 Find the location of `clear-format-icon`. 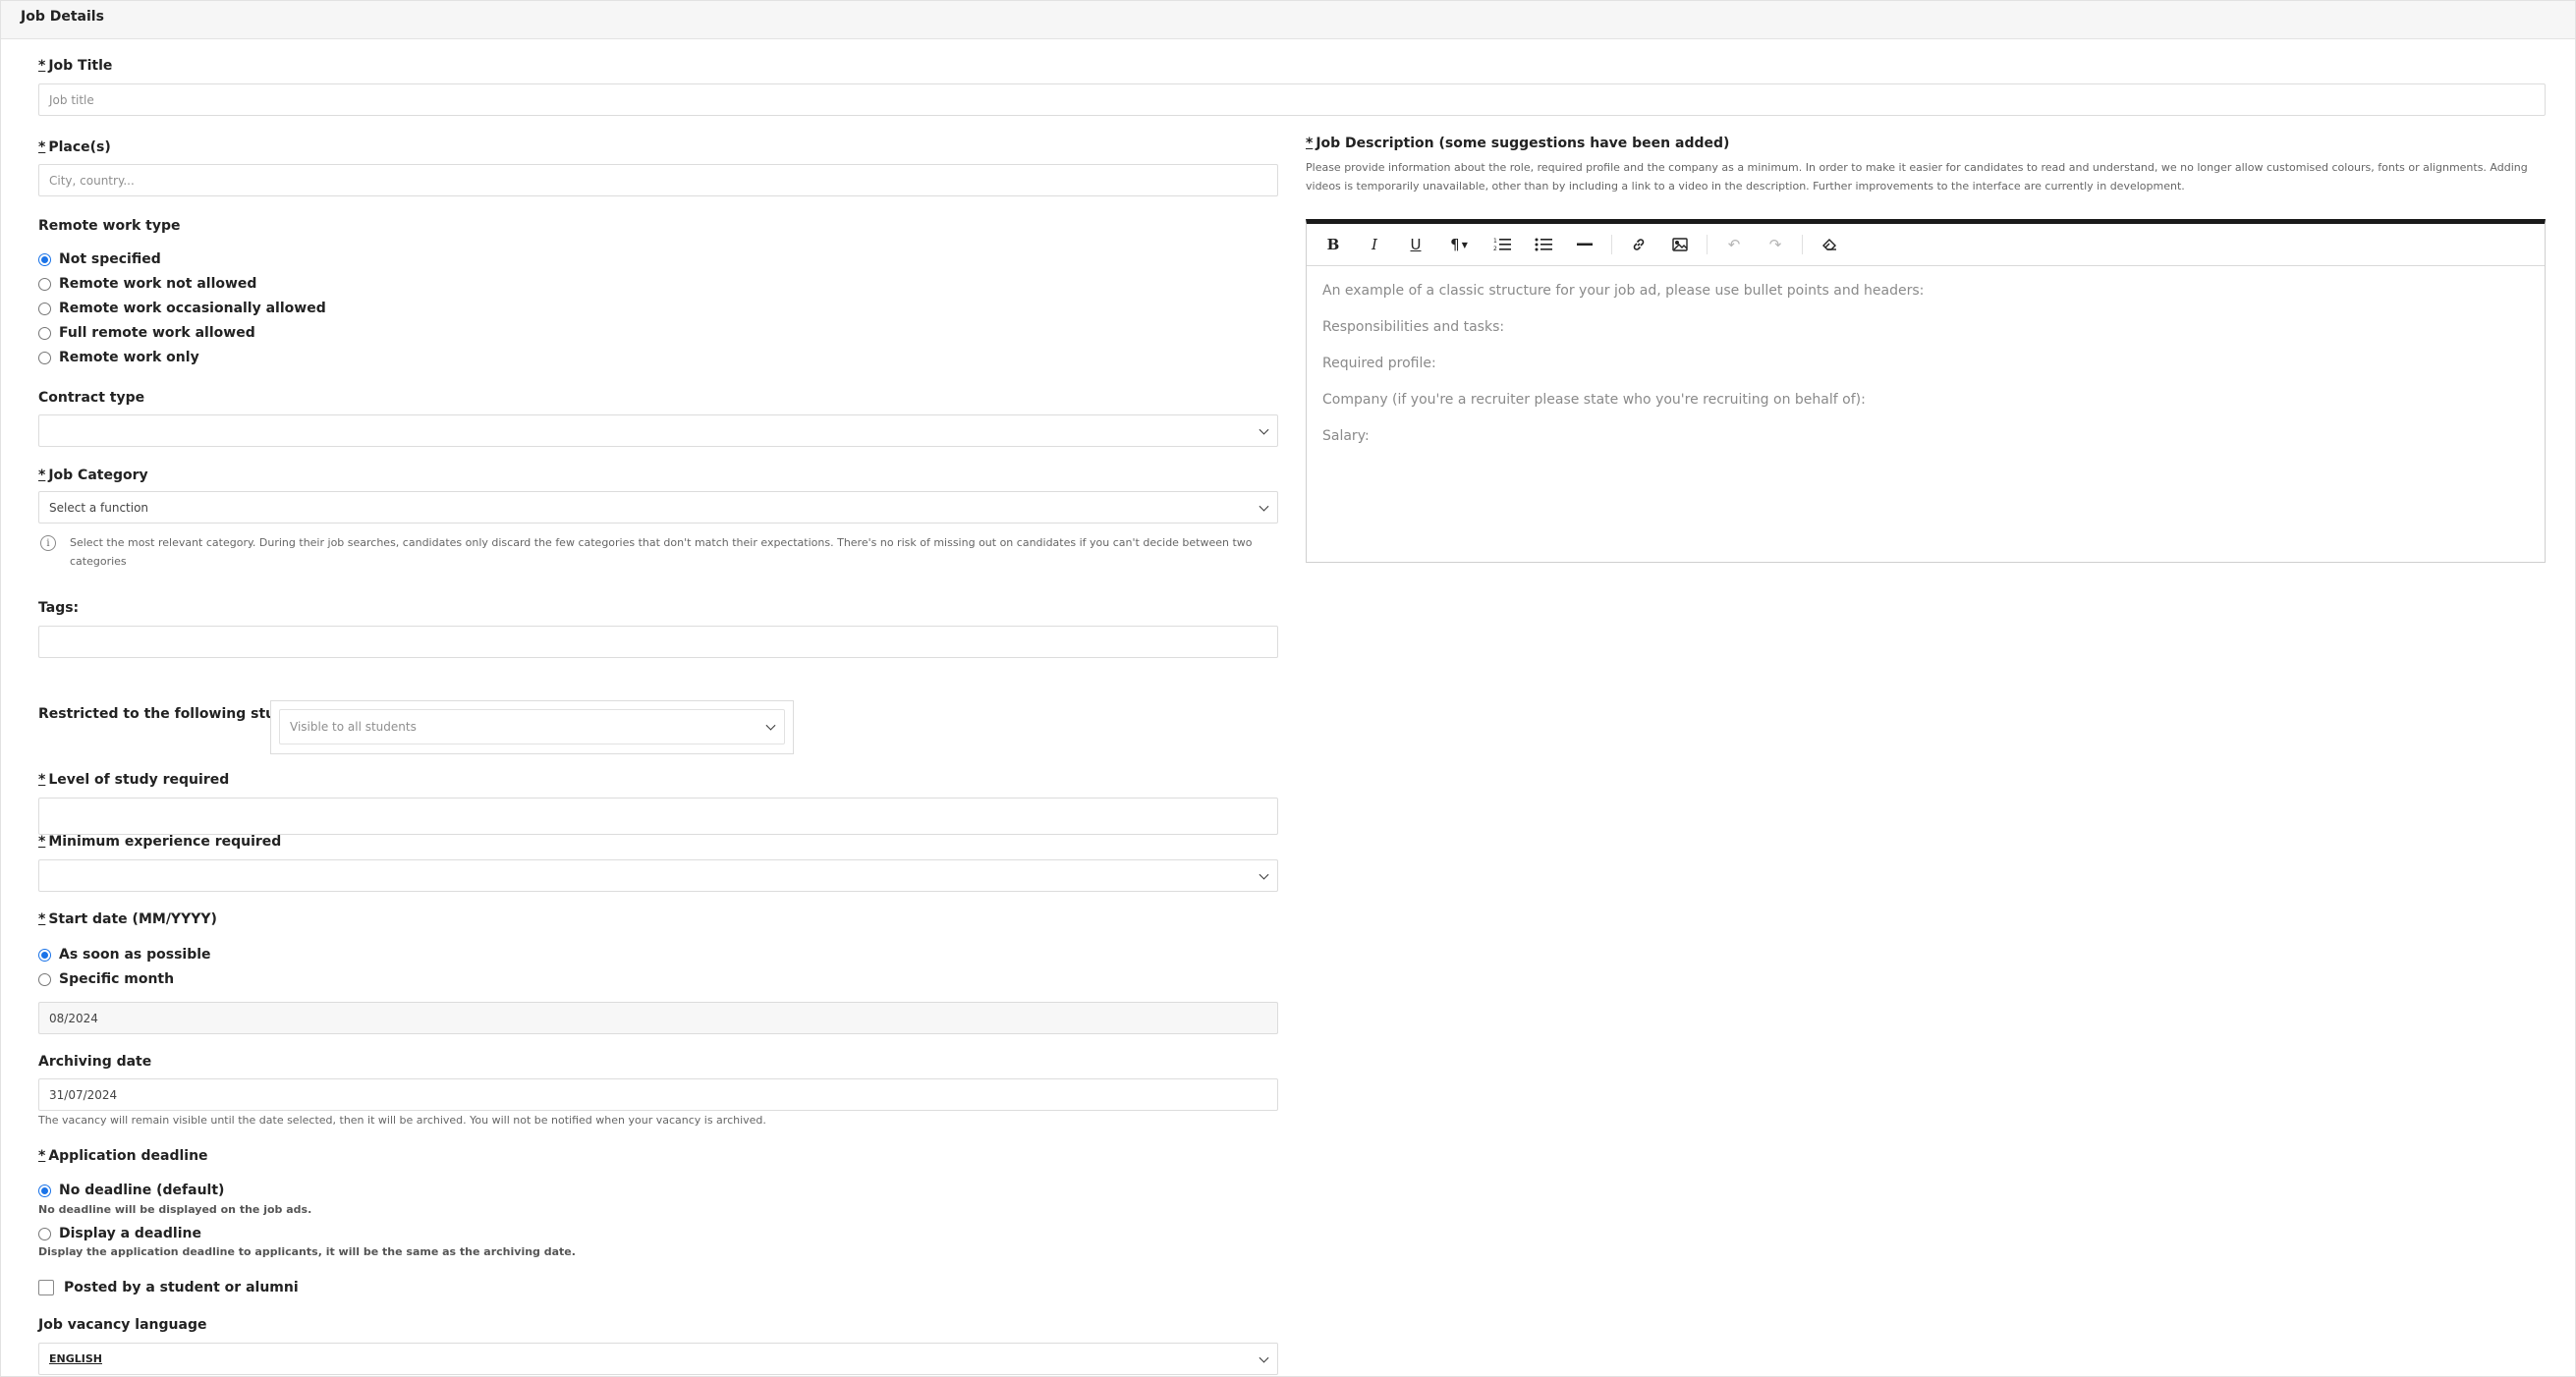

clear-format-icon is located at coordinates (1829, 244).